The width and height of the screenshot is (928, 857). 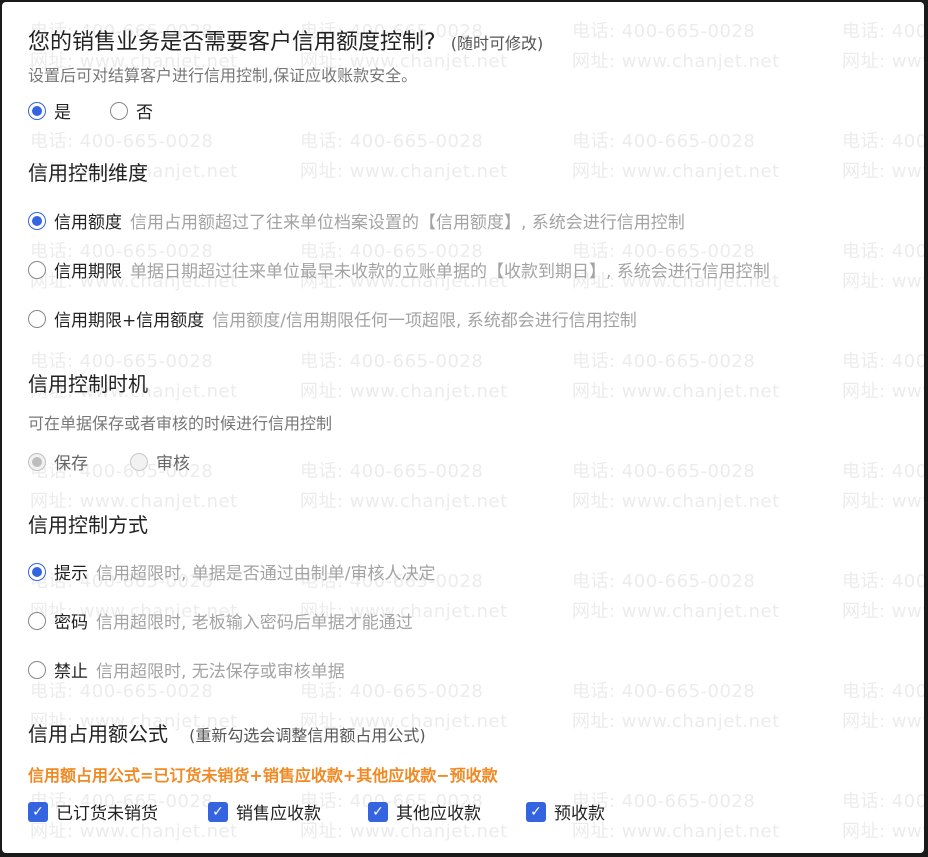 I want to click on dimension-option-term-and-limit: 信用期限+信用额度 信用额度/信用期限任何一项超限, 系统都会进行信用控制, so click(x=332, y=318).